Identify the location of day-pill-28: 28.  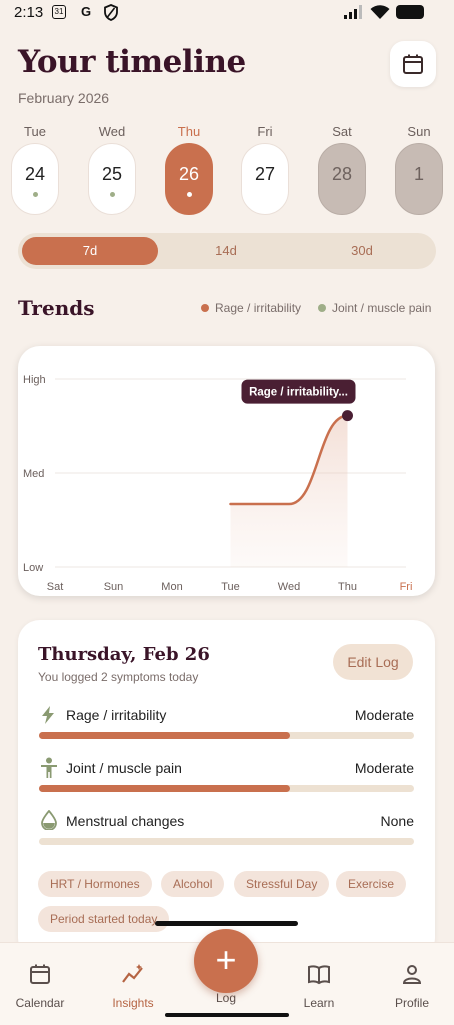
(342, 179).